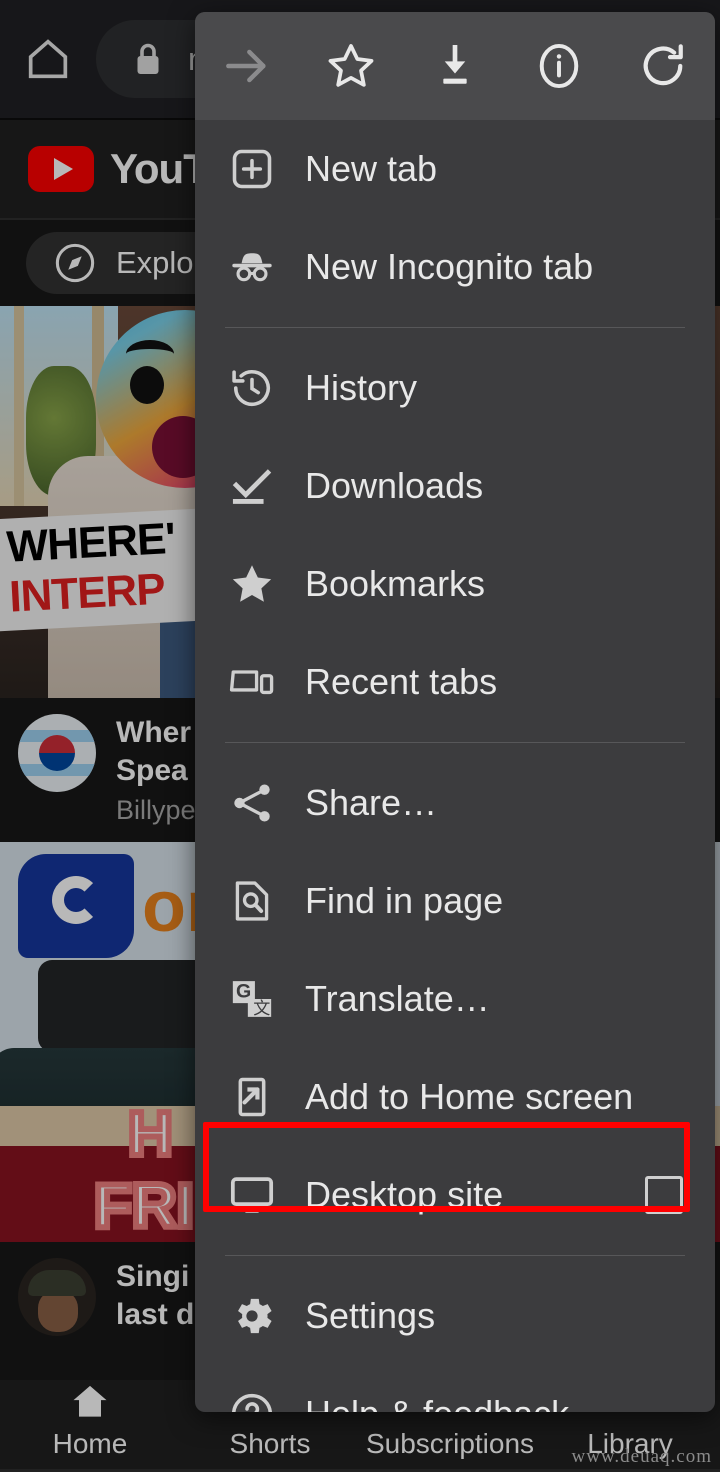 The height and width of the screenshot is (1472, 720). What do you see at coordinates (252, 1195) in the screenshot?
I see `desktop-site-icon` at bounding box center [252, 1195].